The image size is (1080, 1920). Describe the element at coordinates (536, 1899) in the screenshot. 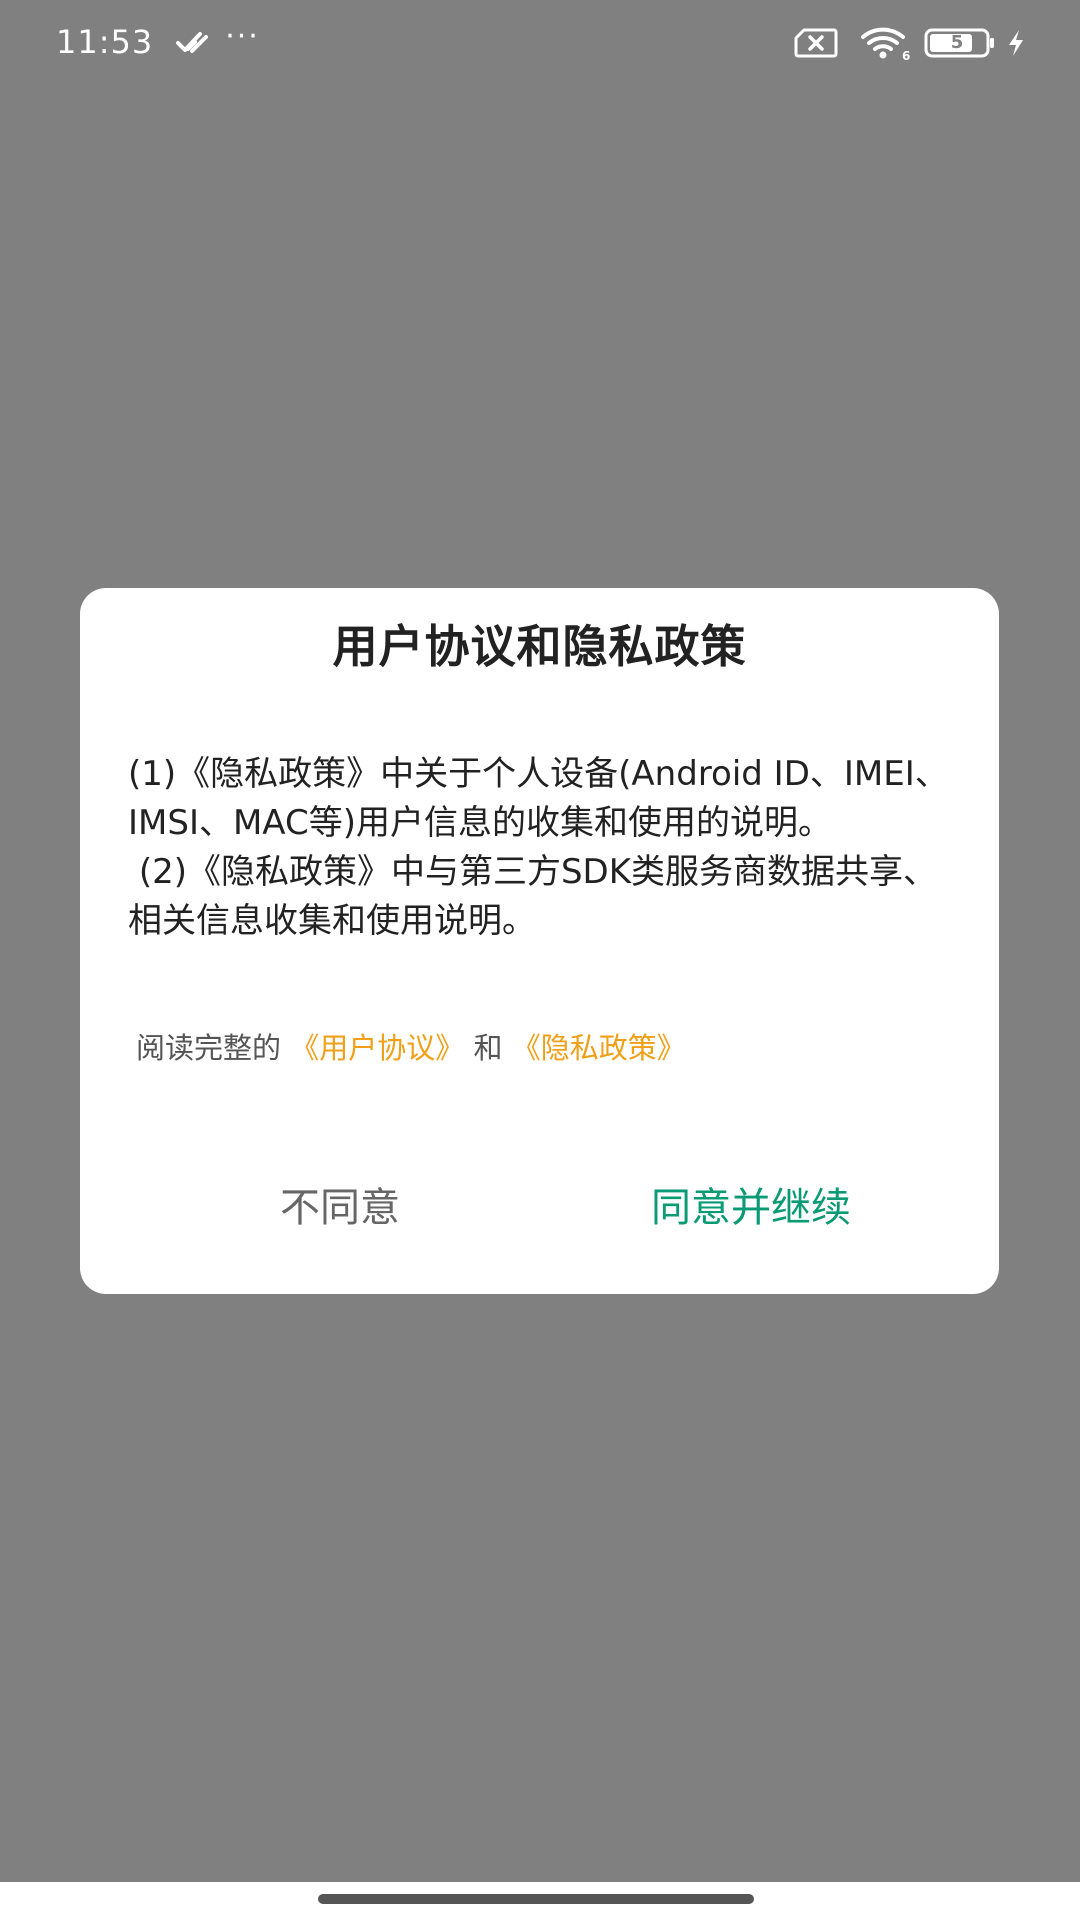

I see `home-indicator` at that location.